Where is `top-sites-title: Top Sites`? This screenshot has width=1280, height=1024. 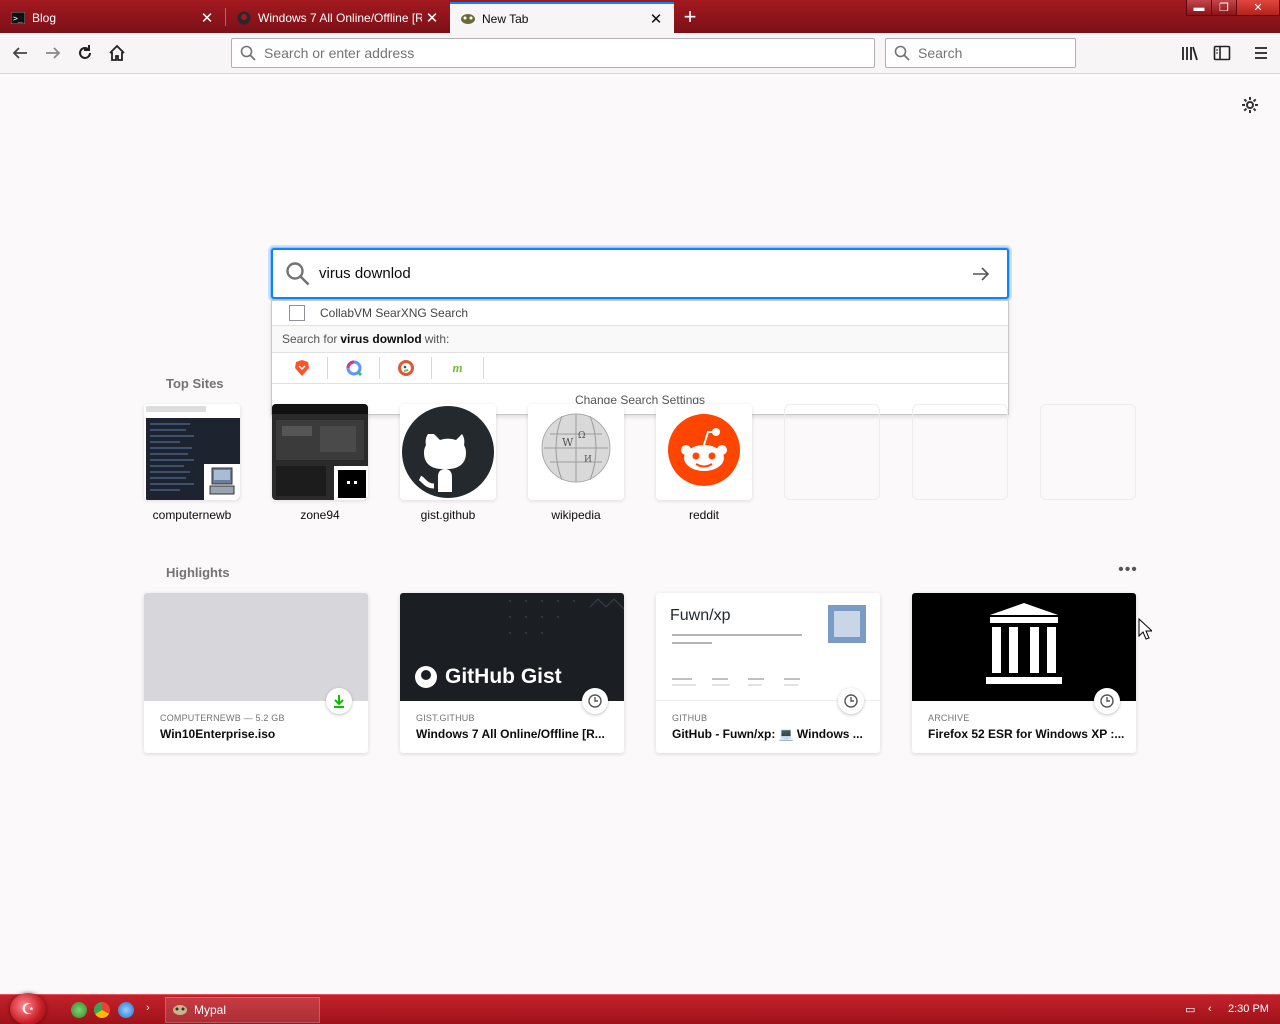 top-sites-title: Top Sites is located at coordinates (195, 383).